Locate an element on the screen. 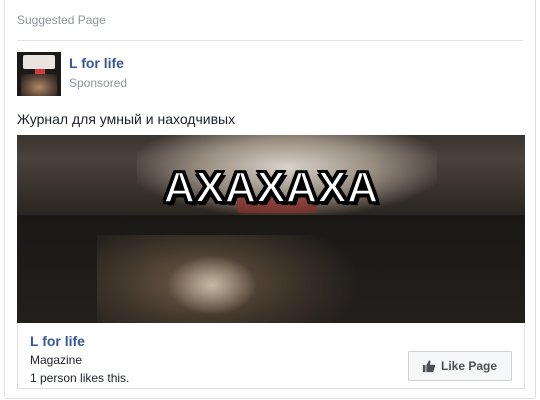 The height and width of the screenshot is (400, 540). page-avatar is located at coordinates (39, 74).